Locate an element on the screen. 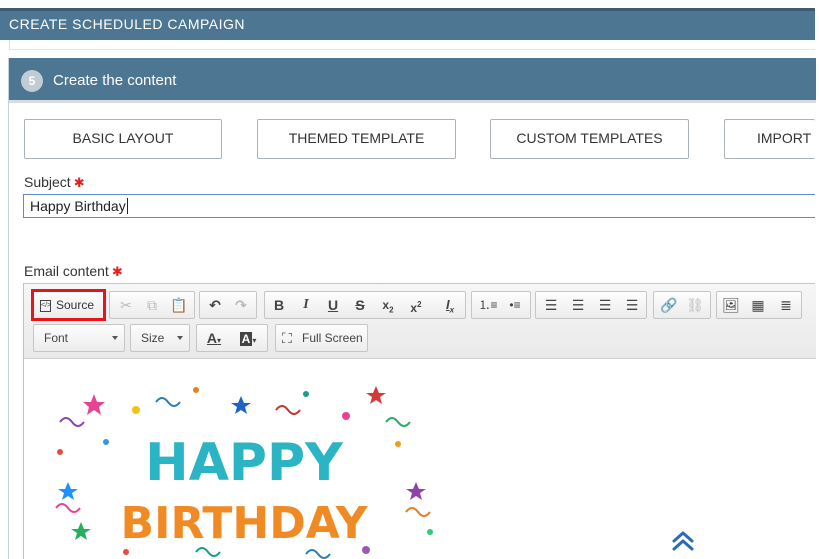 The width and height of the screenshot is (819, 559). italic-icon: I is located at coordinates (306, 305).